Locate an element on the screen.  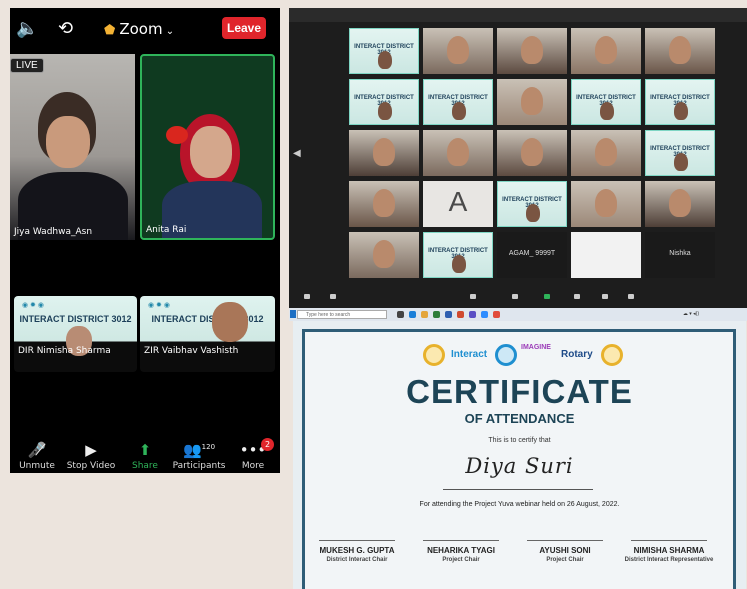
participants-button is located at coordinates (473, 297).